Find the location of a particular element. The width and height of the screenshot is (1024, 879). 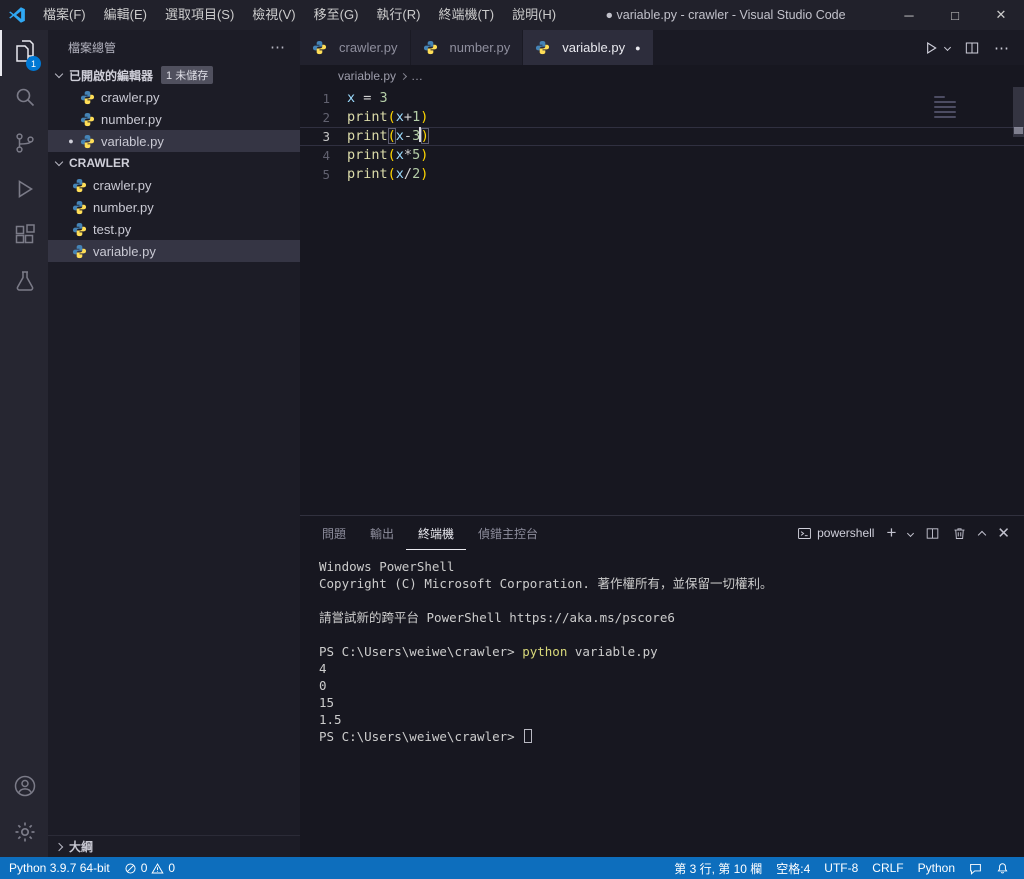

close-panel-icon: ✕ is located at coordinates (1003, 533).